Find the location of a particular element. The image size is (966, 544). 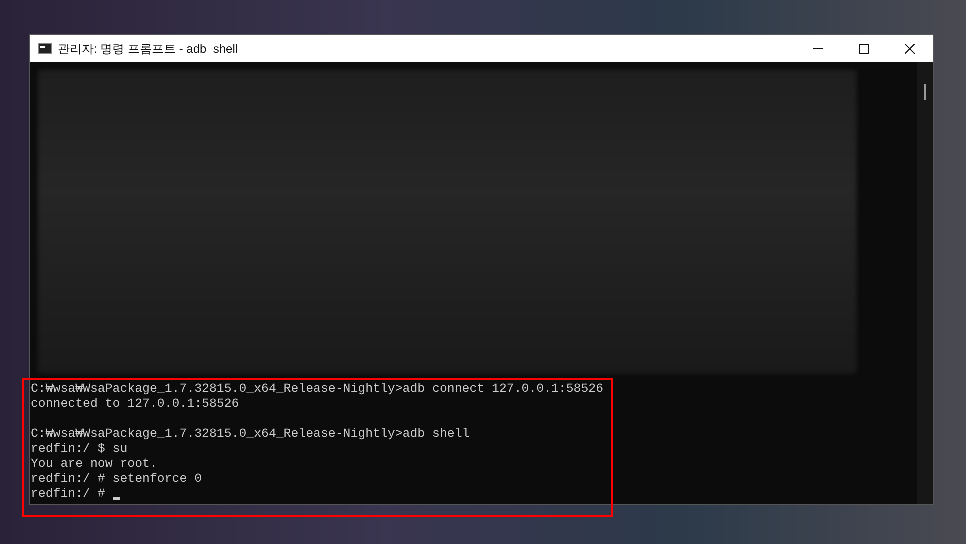

console-icon is located at coordinates (45, 48).